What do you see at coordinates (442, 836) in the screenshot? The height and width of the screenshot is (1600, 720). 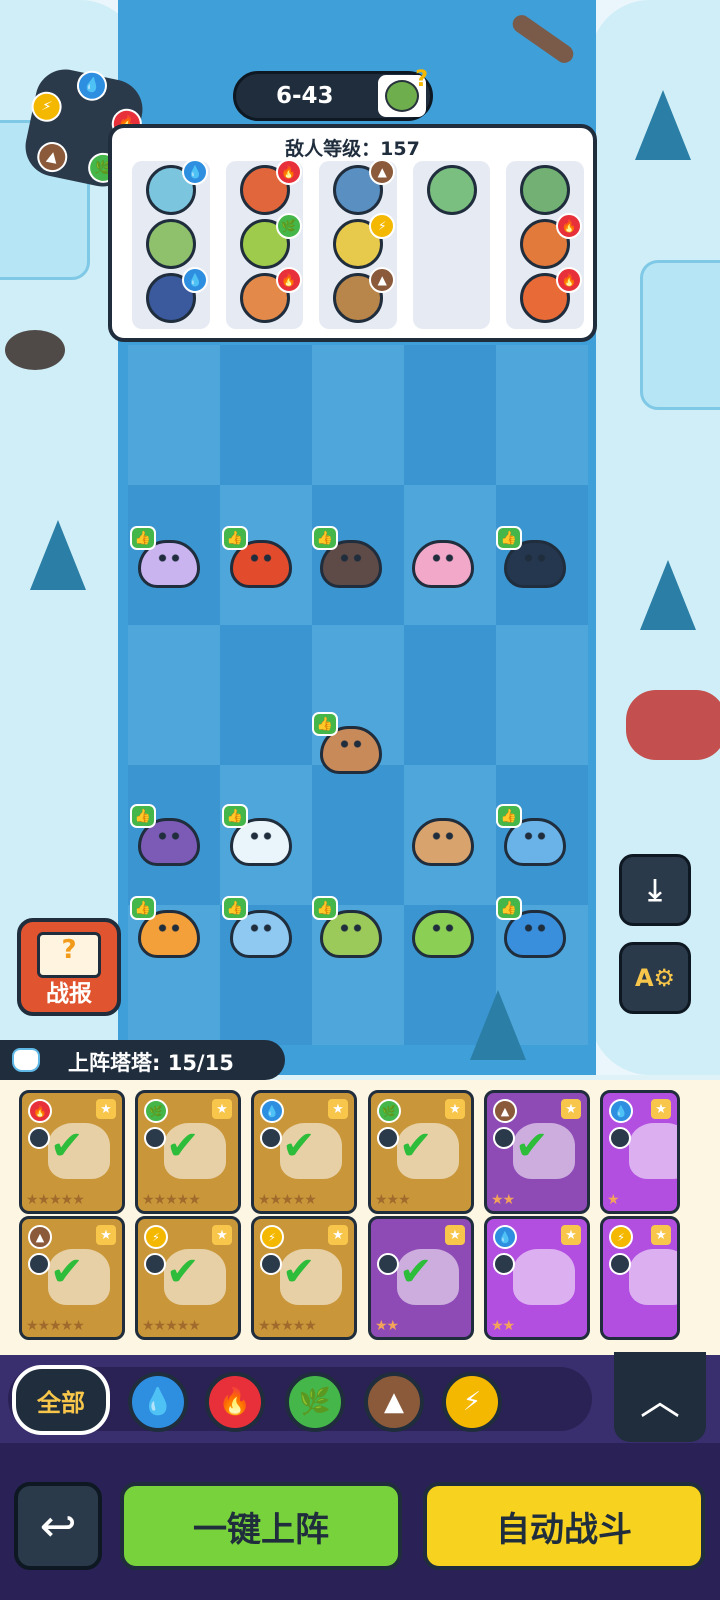 I see `unit-snail` at bounding box center [442, 836].